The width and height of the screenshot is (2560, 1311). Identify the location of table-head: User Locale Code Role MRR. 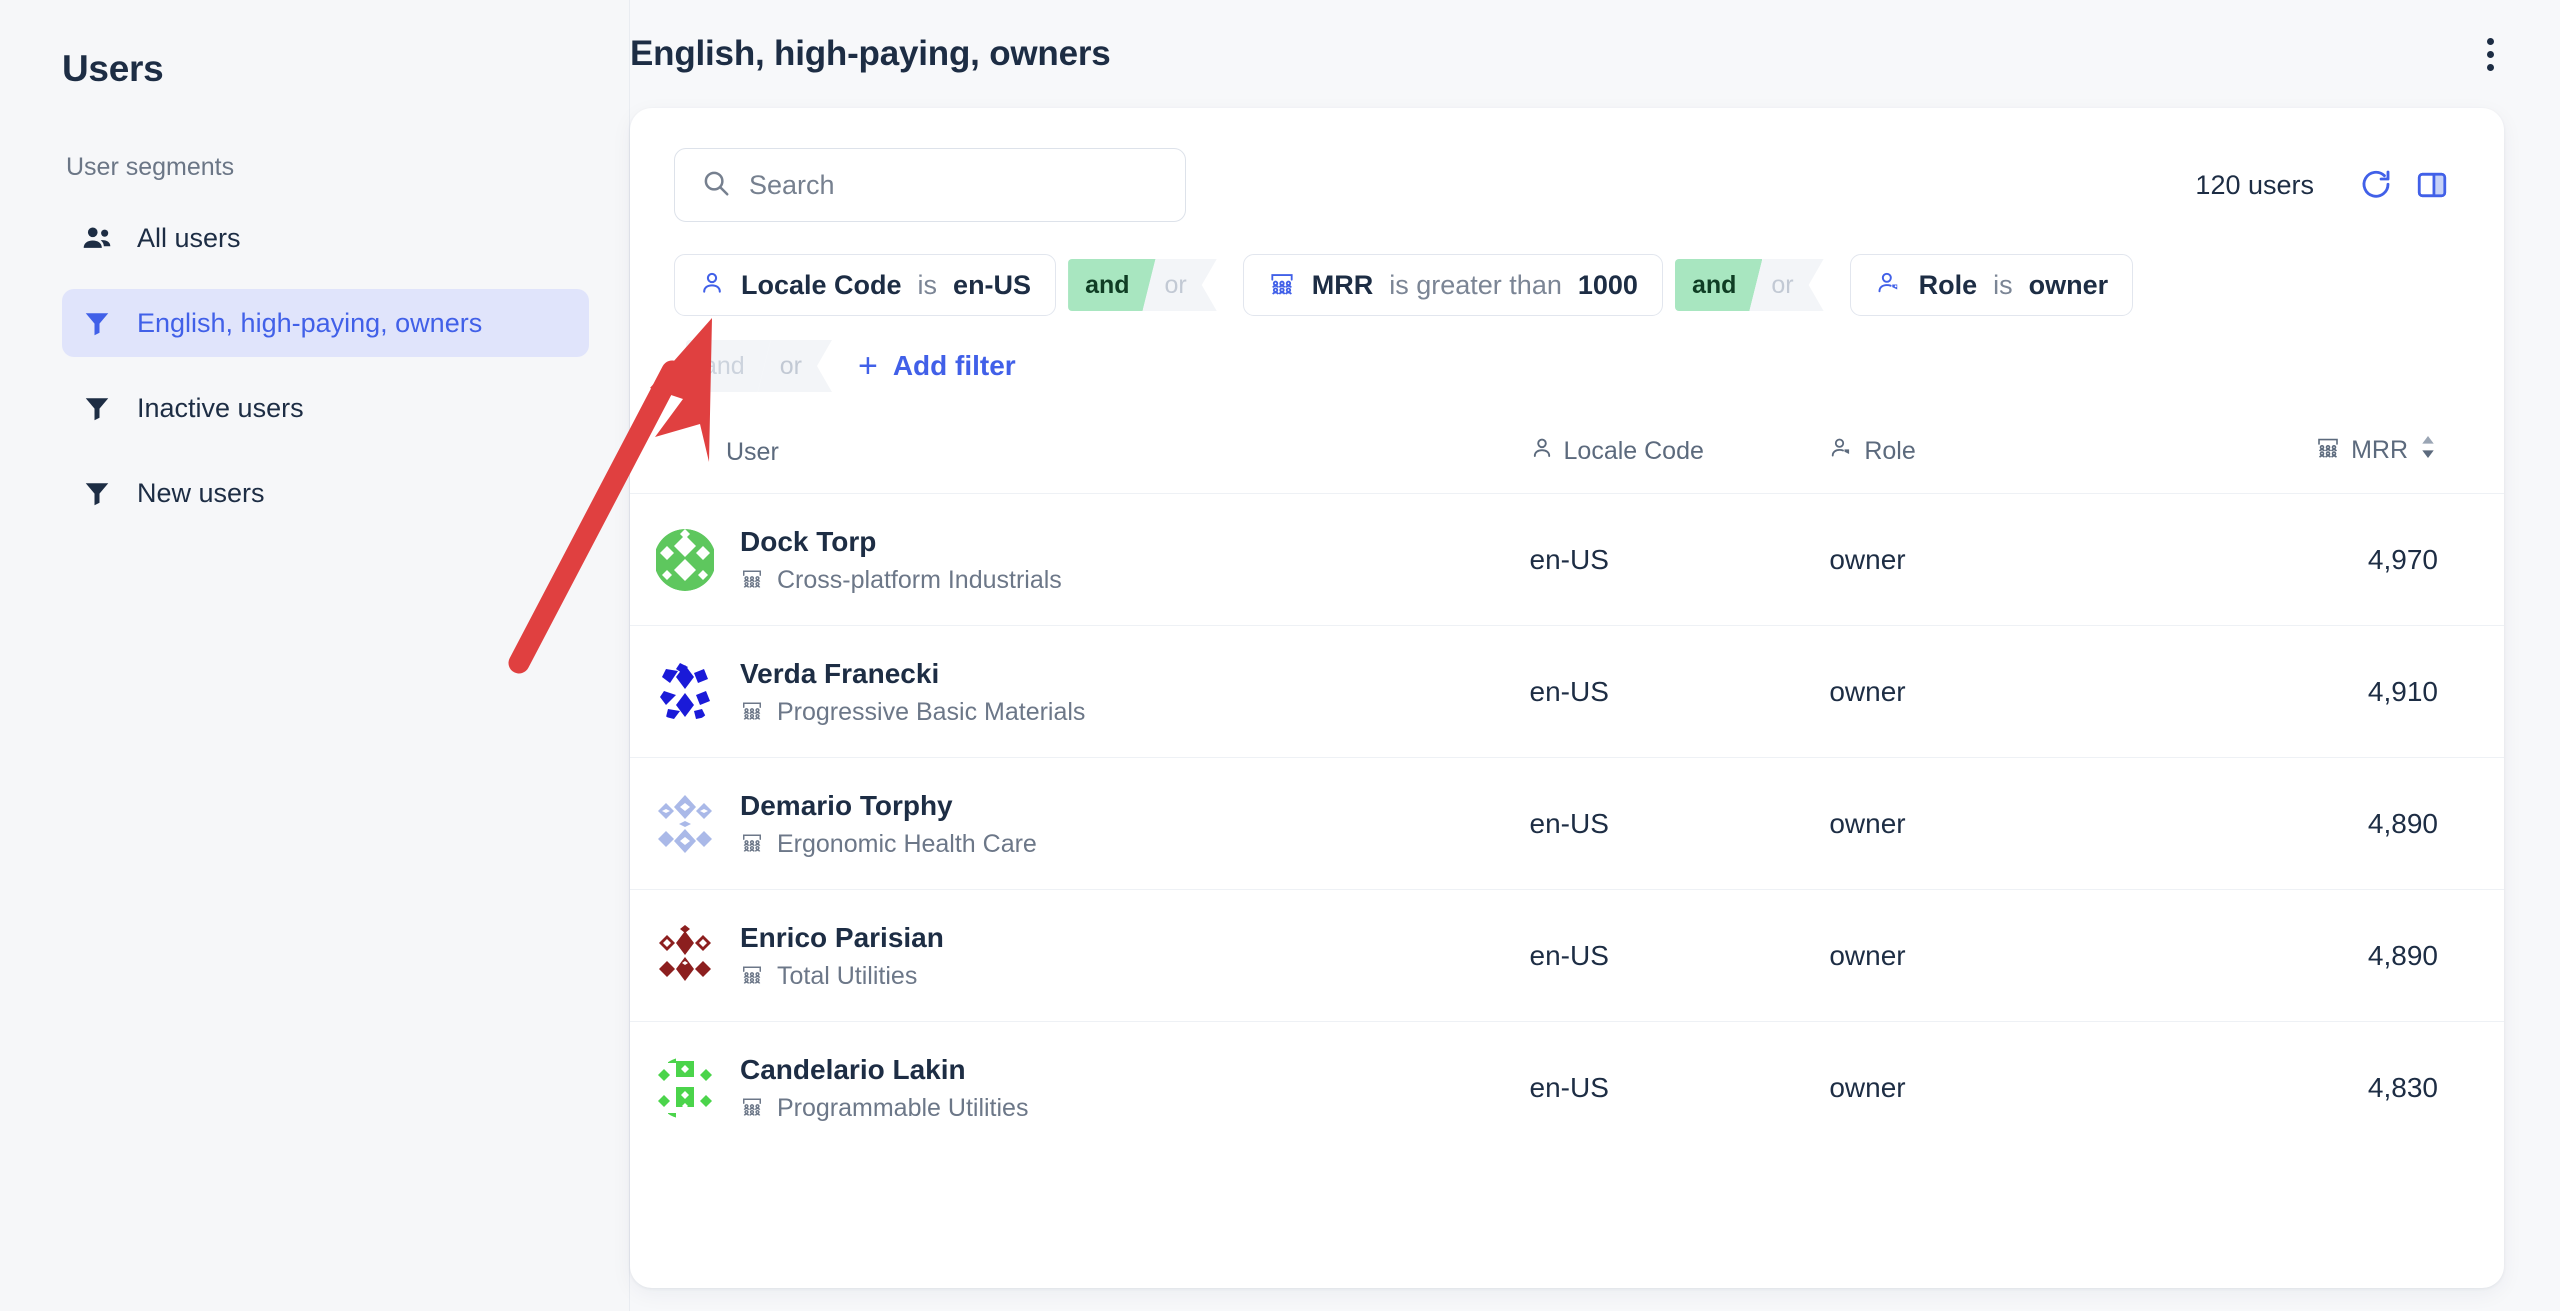
(1567, 464).